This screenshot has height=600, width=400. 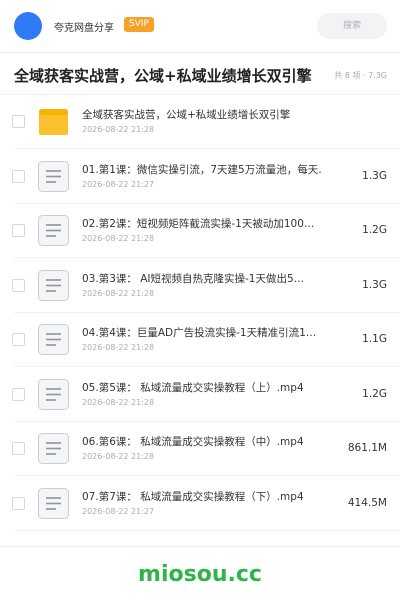 What do you see at coordinates (367, 502) in the screenshot?
I see `file-size: 414.5M` at bounding box center [367, 502].